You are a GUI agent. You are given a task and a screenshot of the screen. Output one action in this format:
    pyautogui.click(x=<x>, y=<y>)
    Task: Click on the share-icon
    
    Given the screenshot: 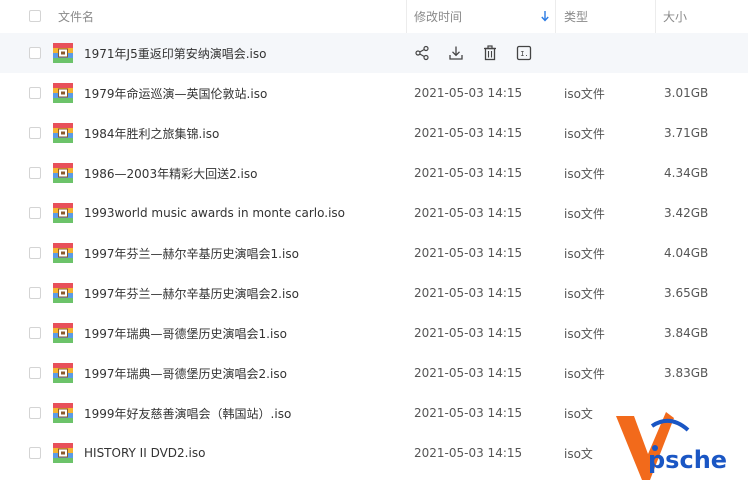 What is the action you would take?
    pyautogui.click(x=422, y=53)
    